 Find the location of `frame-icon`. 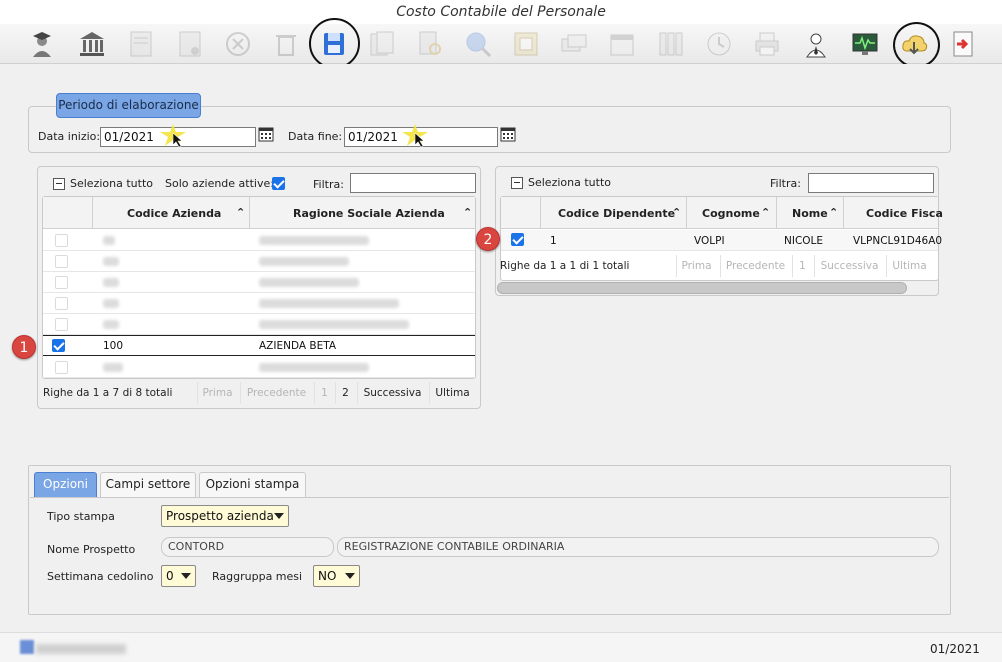

frame-icon is located at coordinates (526, 44).